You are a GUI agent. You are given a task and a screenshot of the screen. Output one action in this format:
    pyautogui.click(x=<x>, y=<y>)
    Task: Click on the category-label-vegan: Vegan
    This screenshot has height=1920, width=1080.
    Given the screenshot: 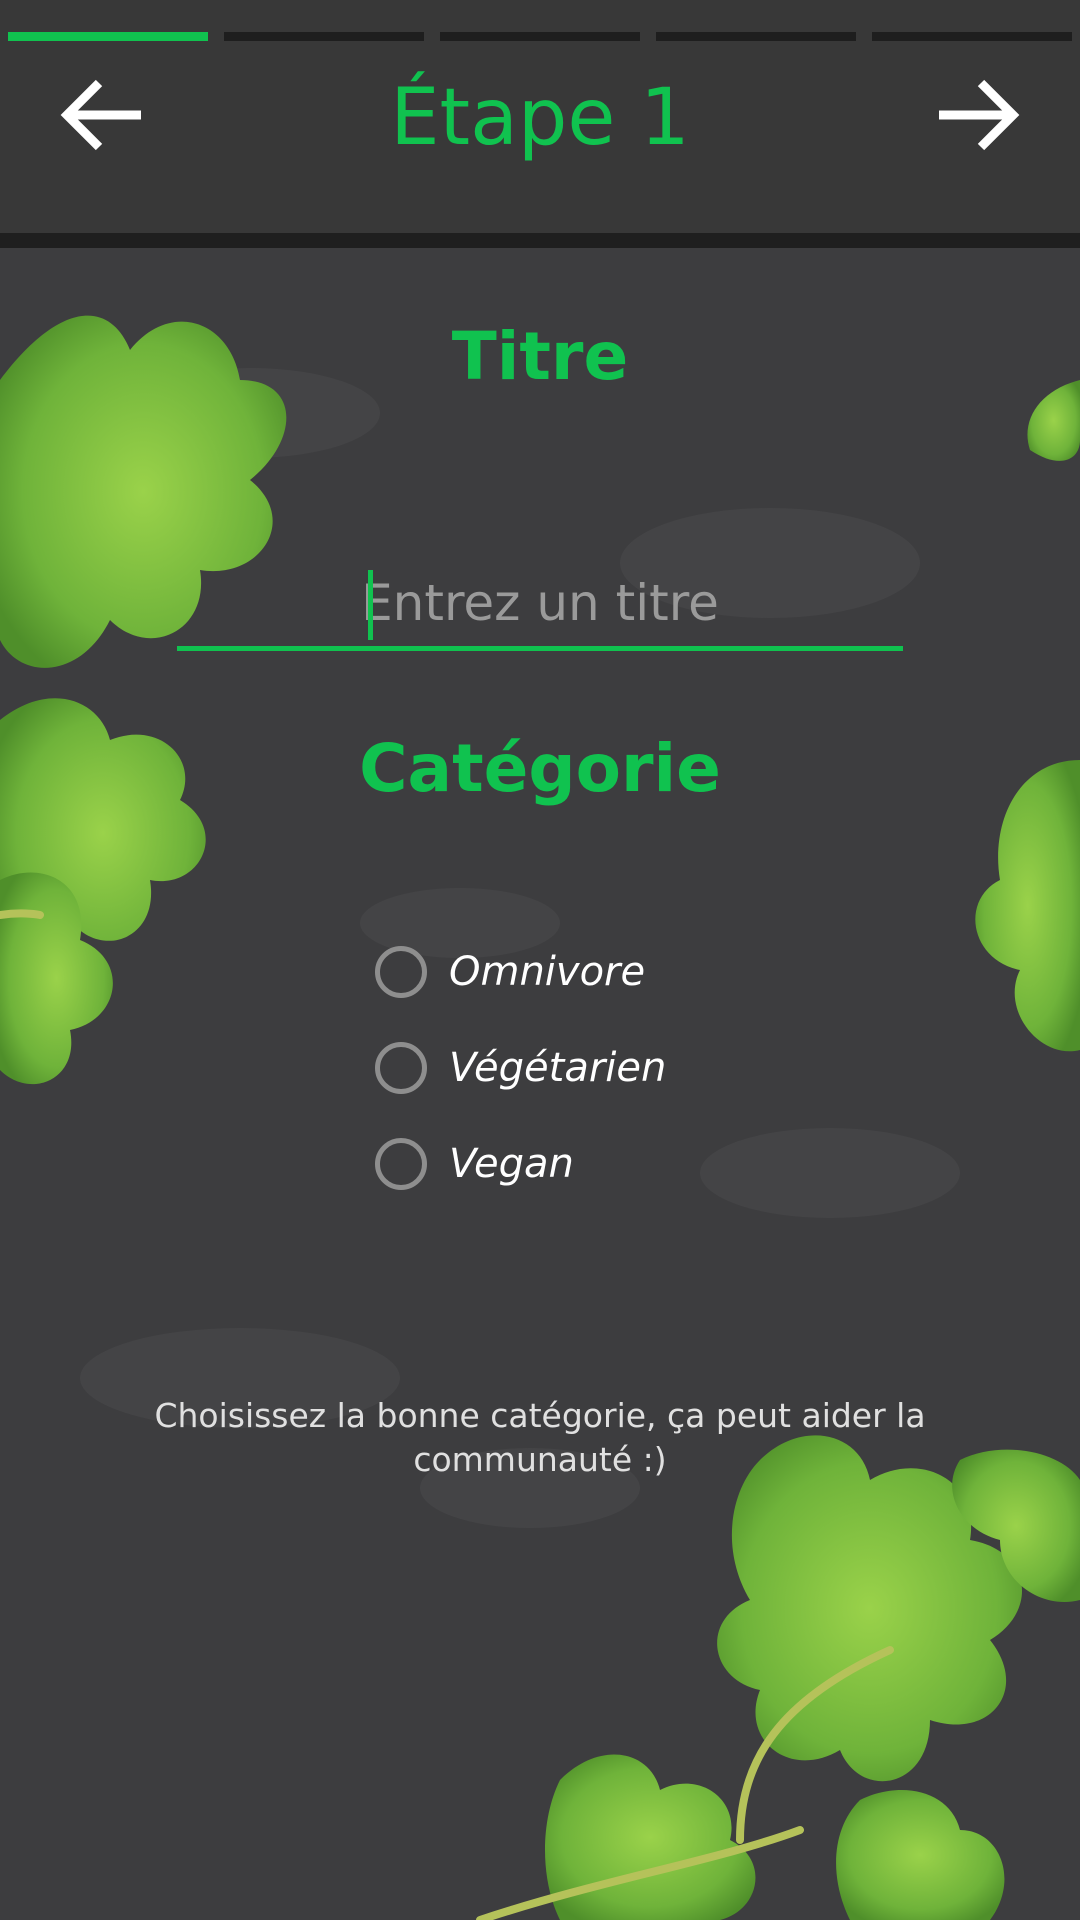 What is the action you would take?
    pyautogui.click(x=511, y=1164)
    